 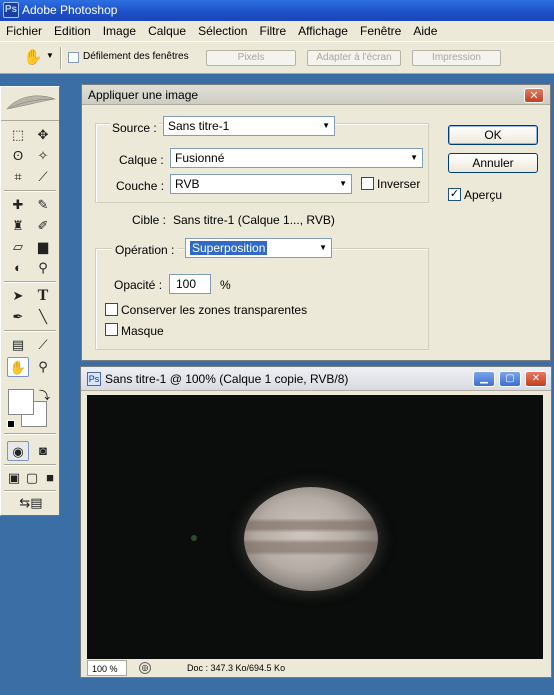 I want to click on operation-label: Opération :, so click(x=145, y=250).